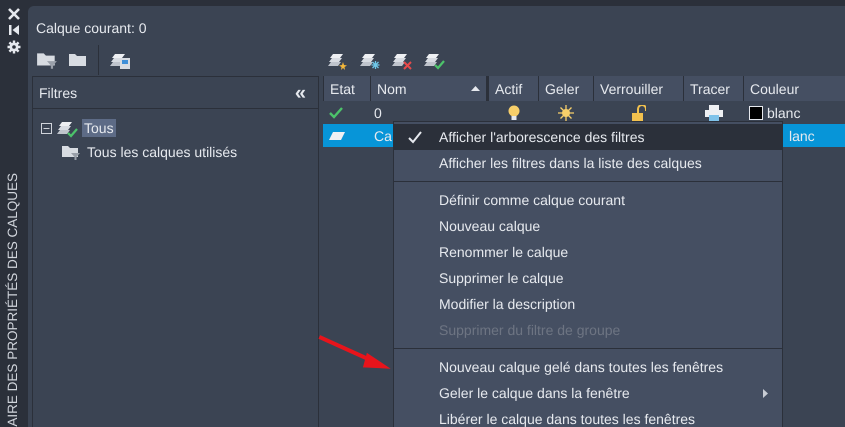  Describe the element at coordinates (588, 226) in the screenshot. I see `menu-item: Nouveau calque` at that location.